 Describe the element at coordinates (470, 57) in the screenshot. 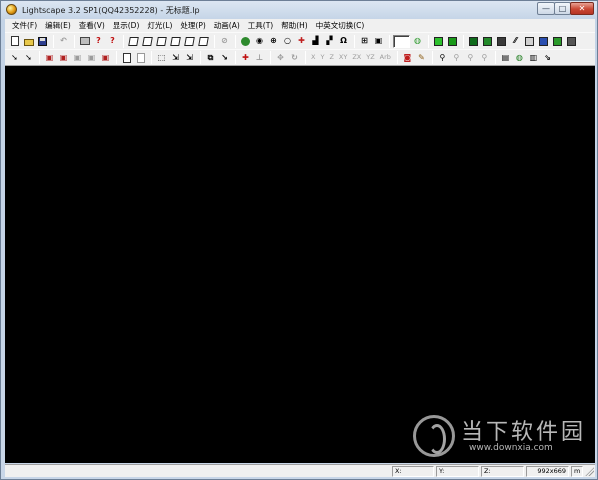

I see `figure-button-3: ⚲` at that location.